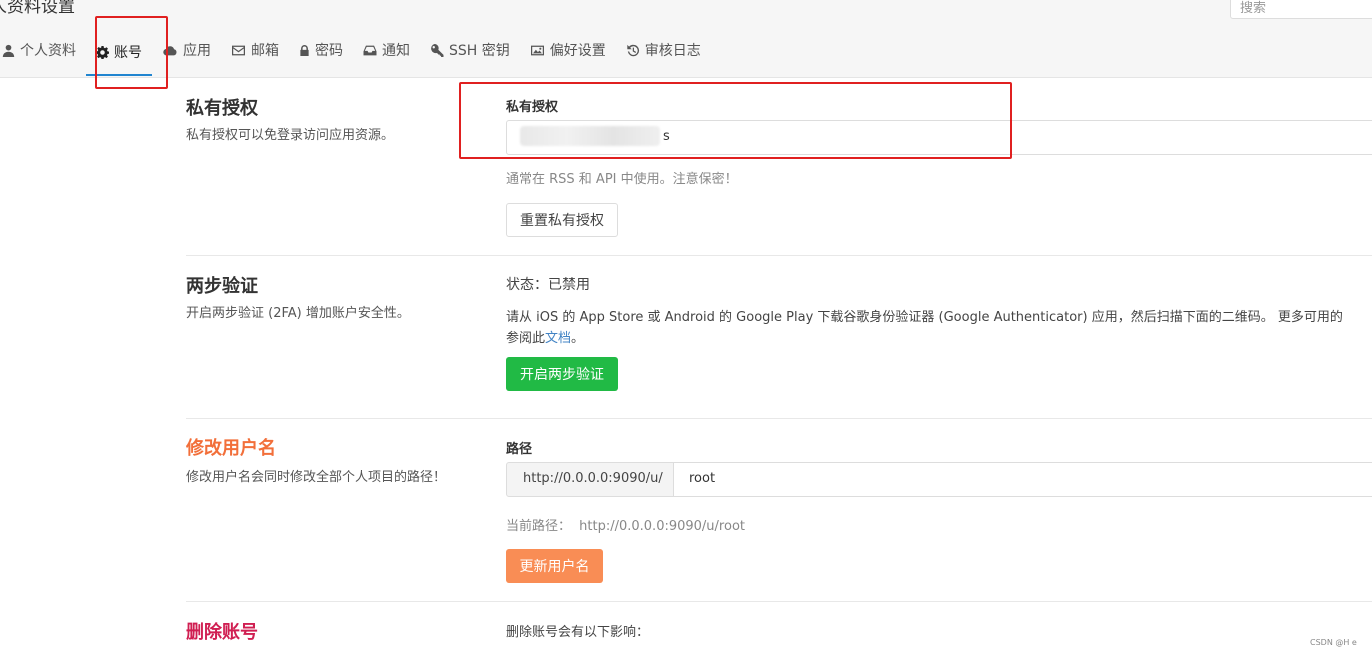 The width and height of the screenshot is (1372, 656). What do you see at coordinates (396, 51) in the screenshot?
I see `tab-label: 通知` at bounding box center [396, 51].